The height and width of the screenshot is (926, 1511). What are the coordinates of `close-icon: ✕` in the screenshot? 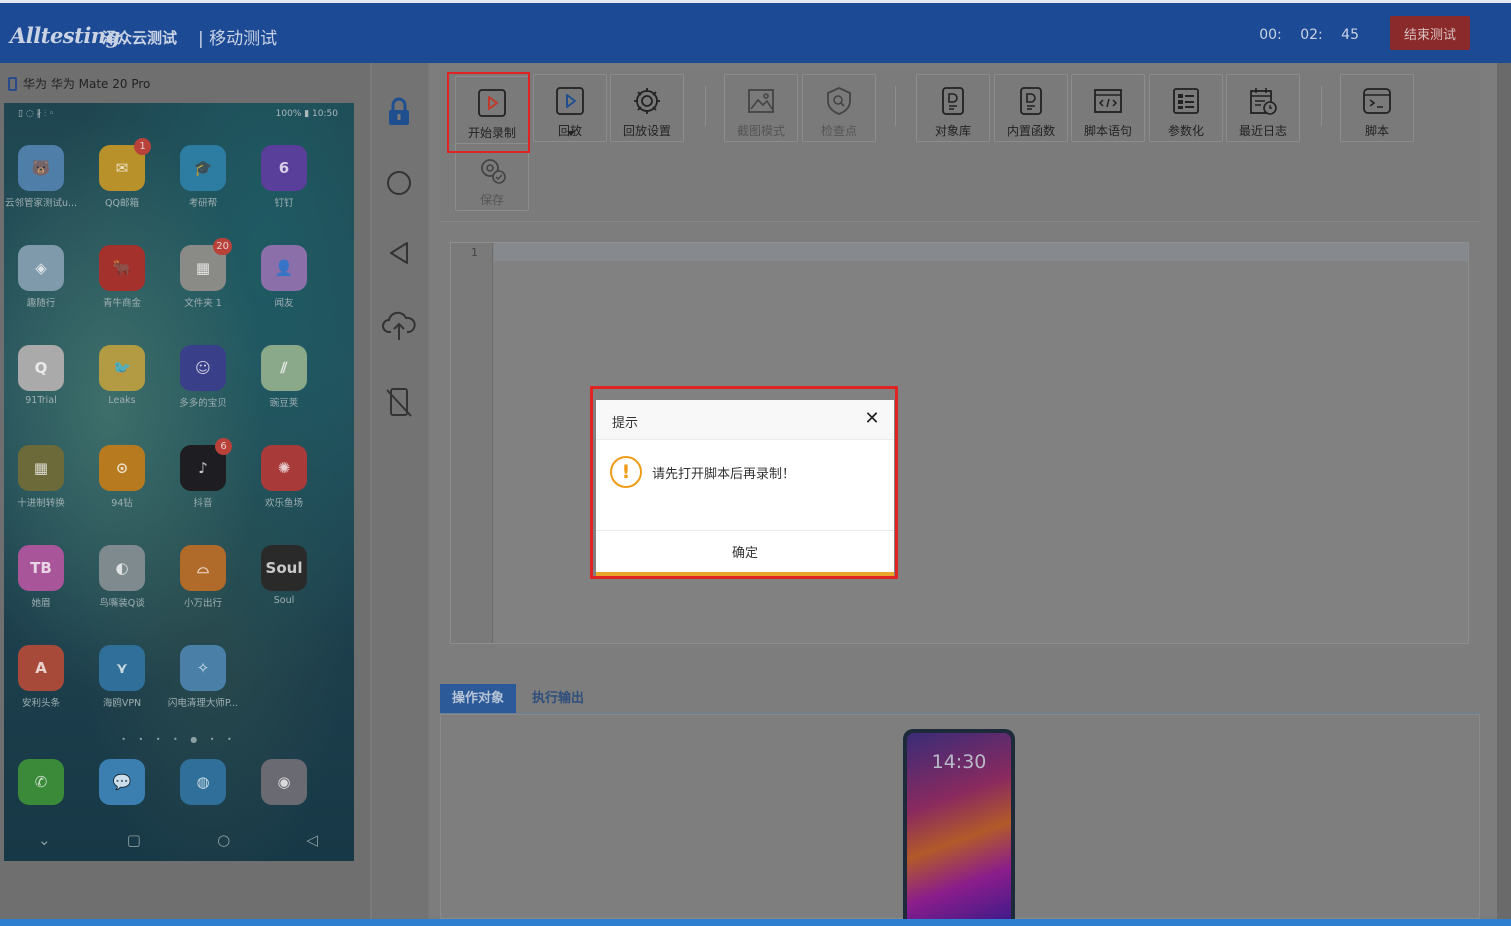 It's located at (872, 419).